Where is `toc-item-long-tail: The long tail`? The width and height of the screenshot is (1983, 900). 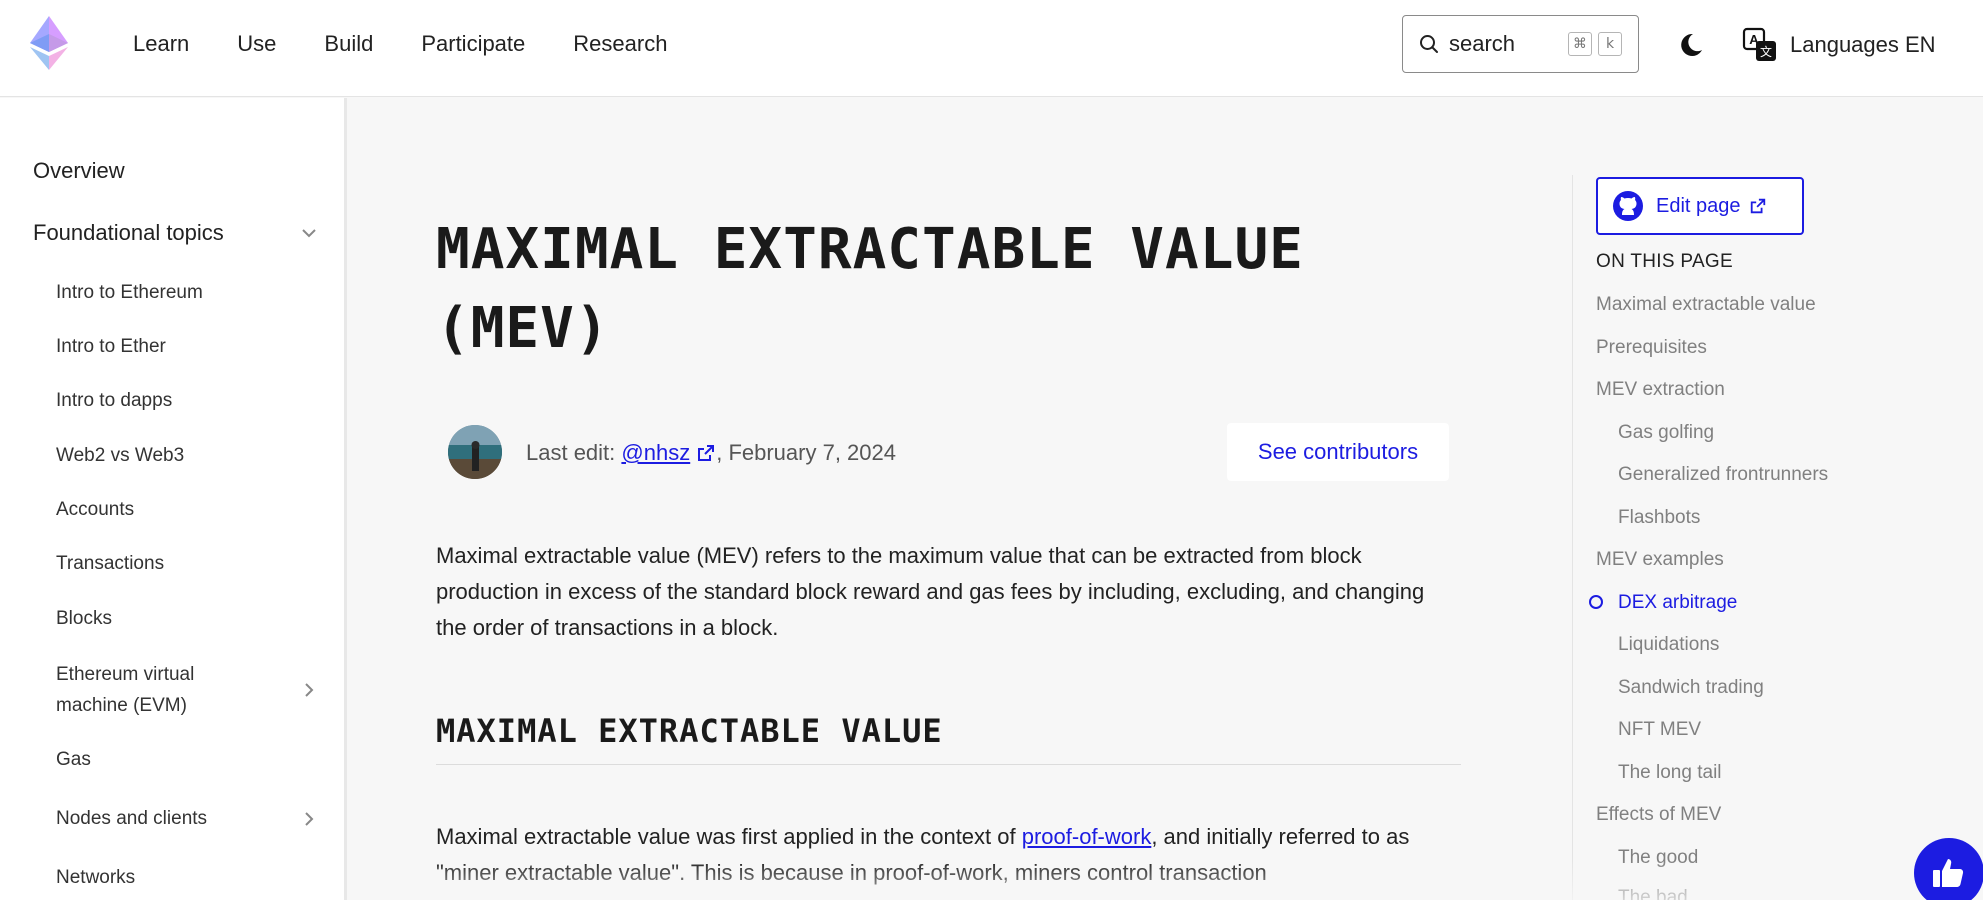
toc-item-long-tail: The long tail is located at coordinates (1670, 773).